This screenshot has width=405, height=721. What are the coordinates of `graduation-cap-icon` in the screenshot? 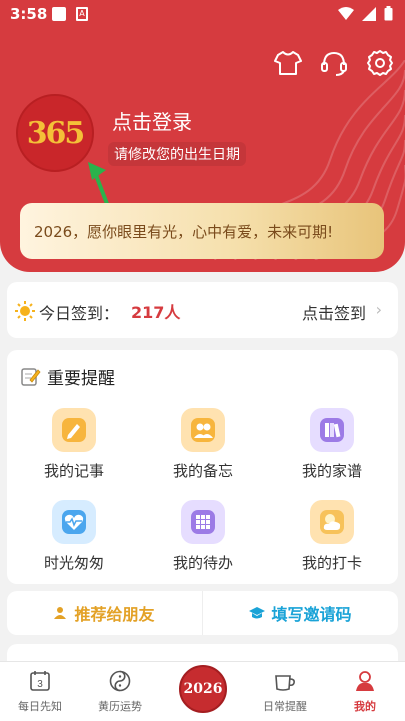 It's located at (257, 613).